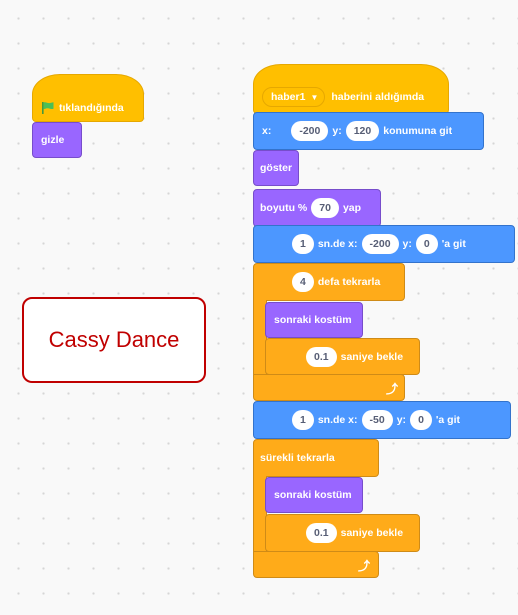 This screenshot has height=615, width=518. Describe the element at coordinates (53, 140) in the screenshot. I see `hide-label: gizle` at that location.